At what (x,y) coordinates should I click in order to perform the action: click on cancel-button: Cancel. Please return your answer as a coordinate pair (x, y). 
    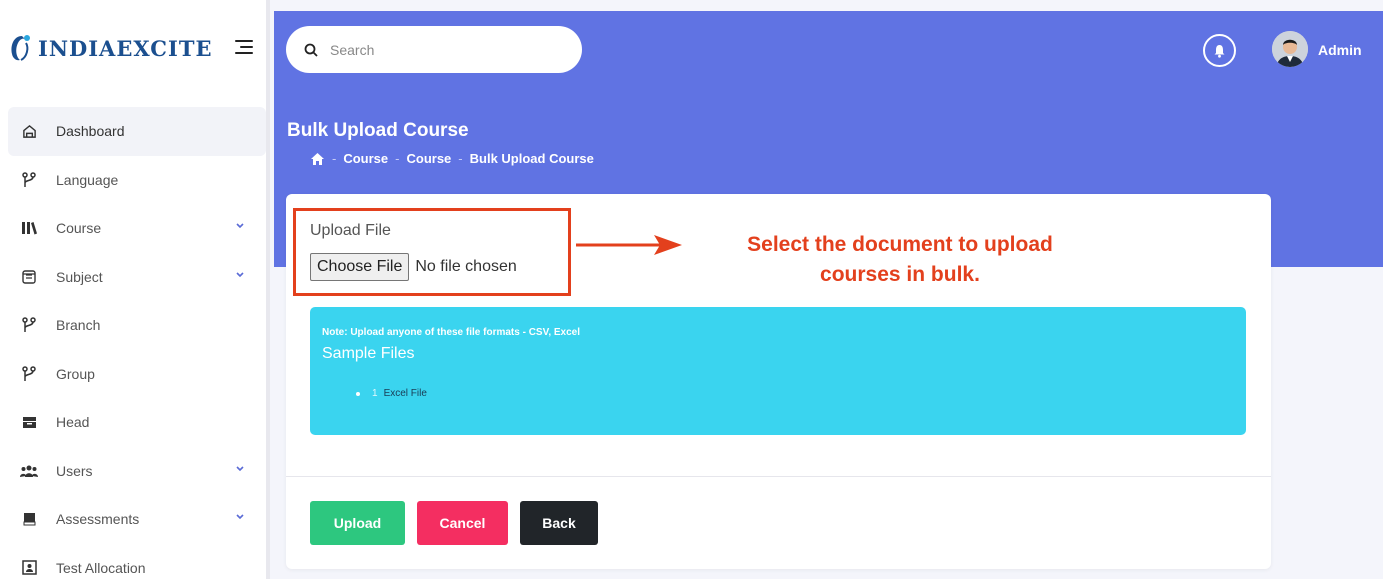
    Looking at the image, I should click on (462, 523).